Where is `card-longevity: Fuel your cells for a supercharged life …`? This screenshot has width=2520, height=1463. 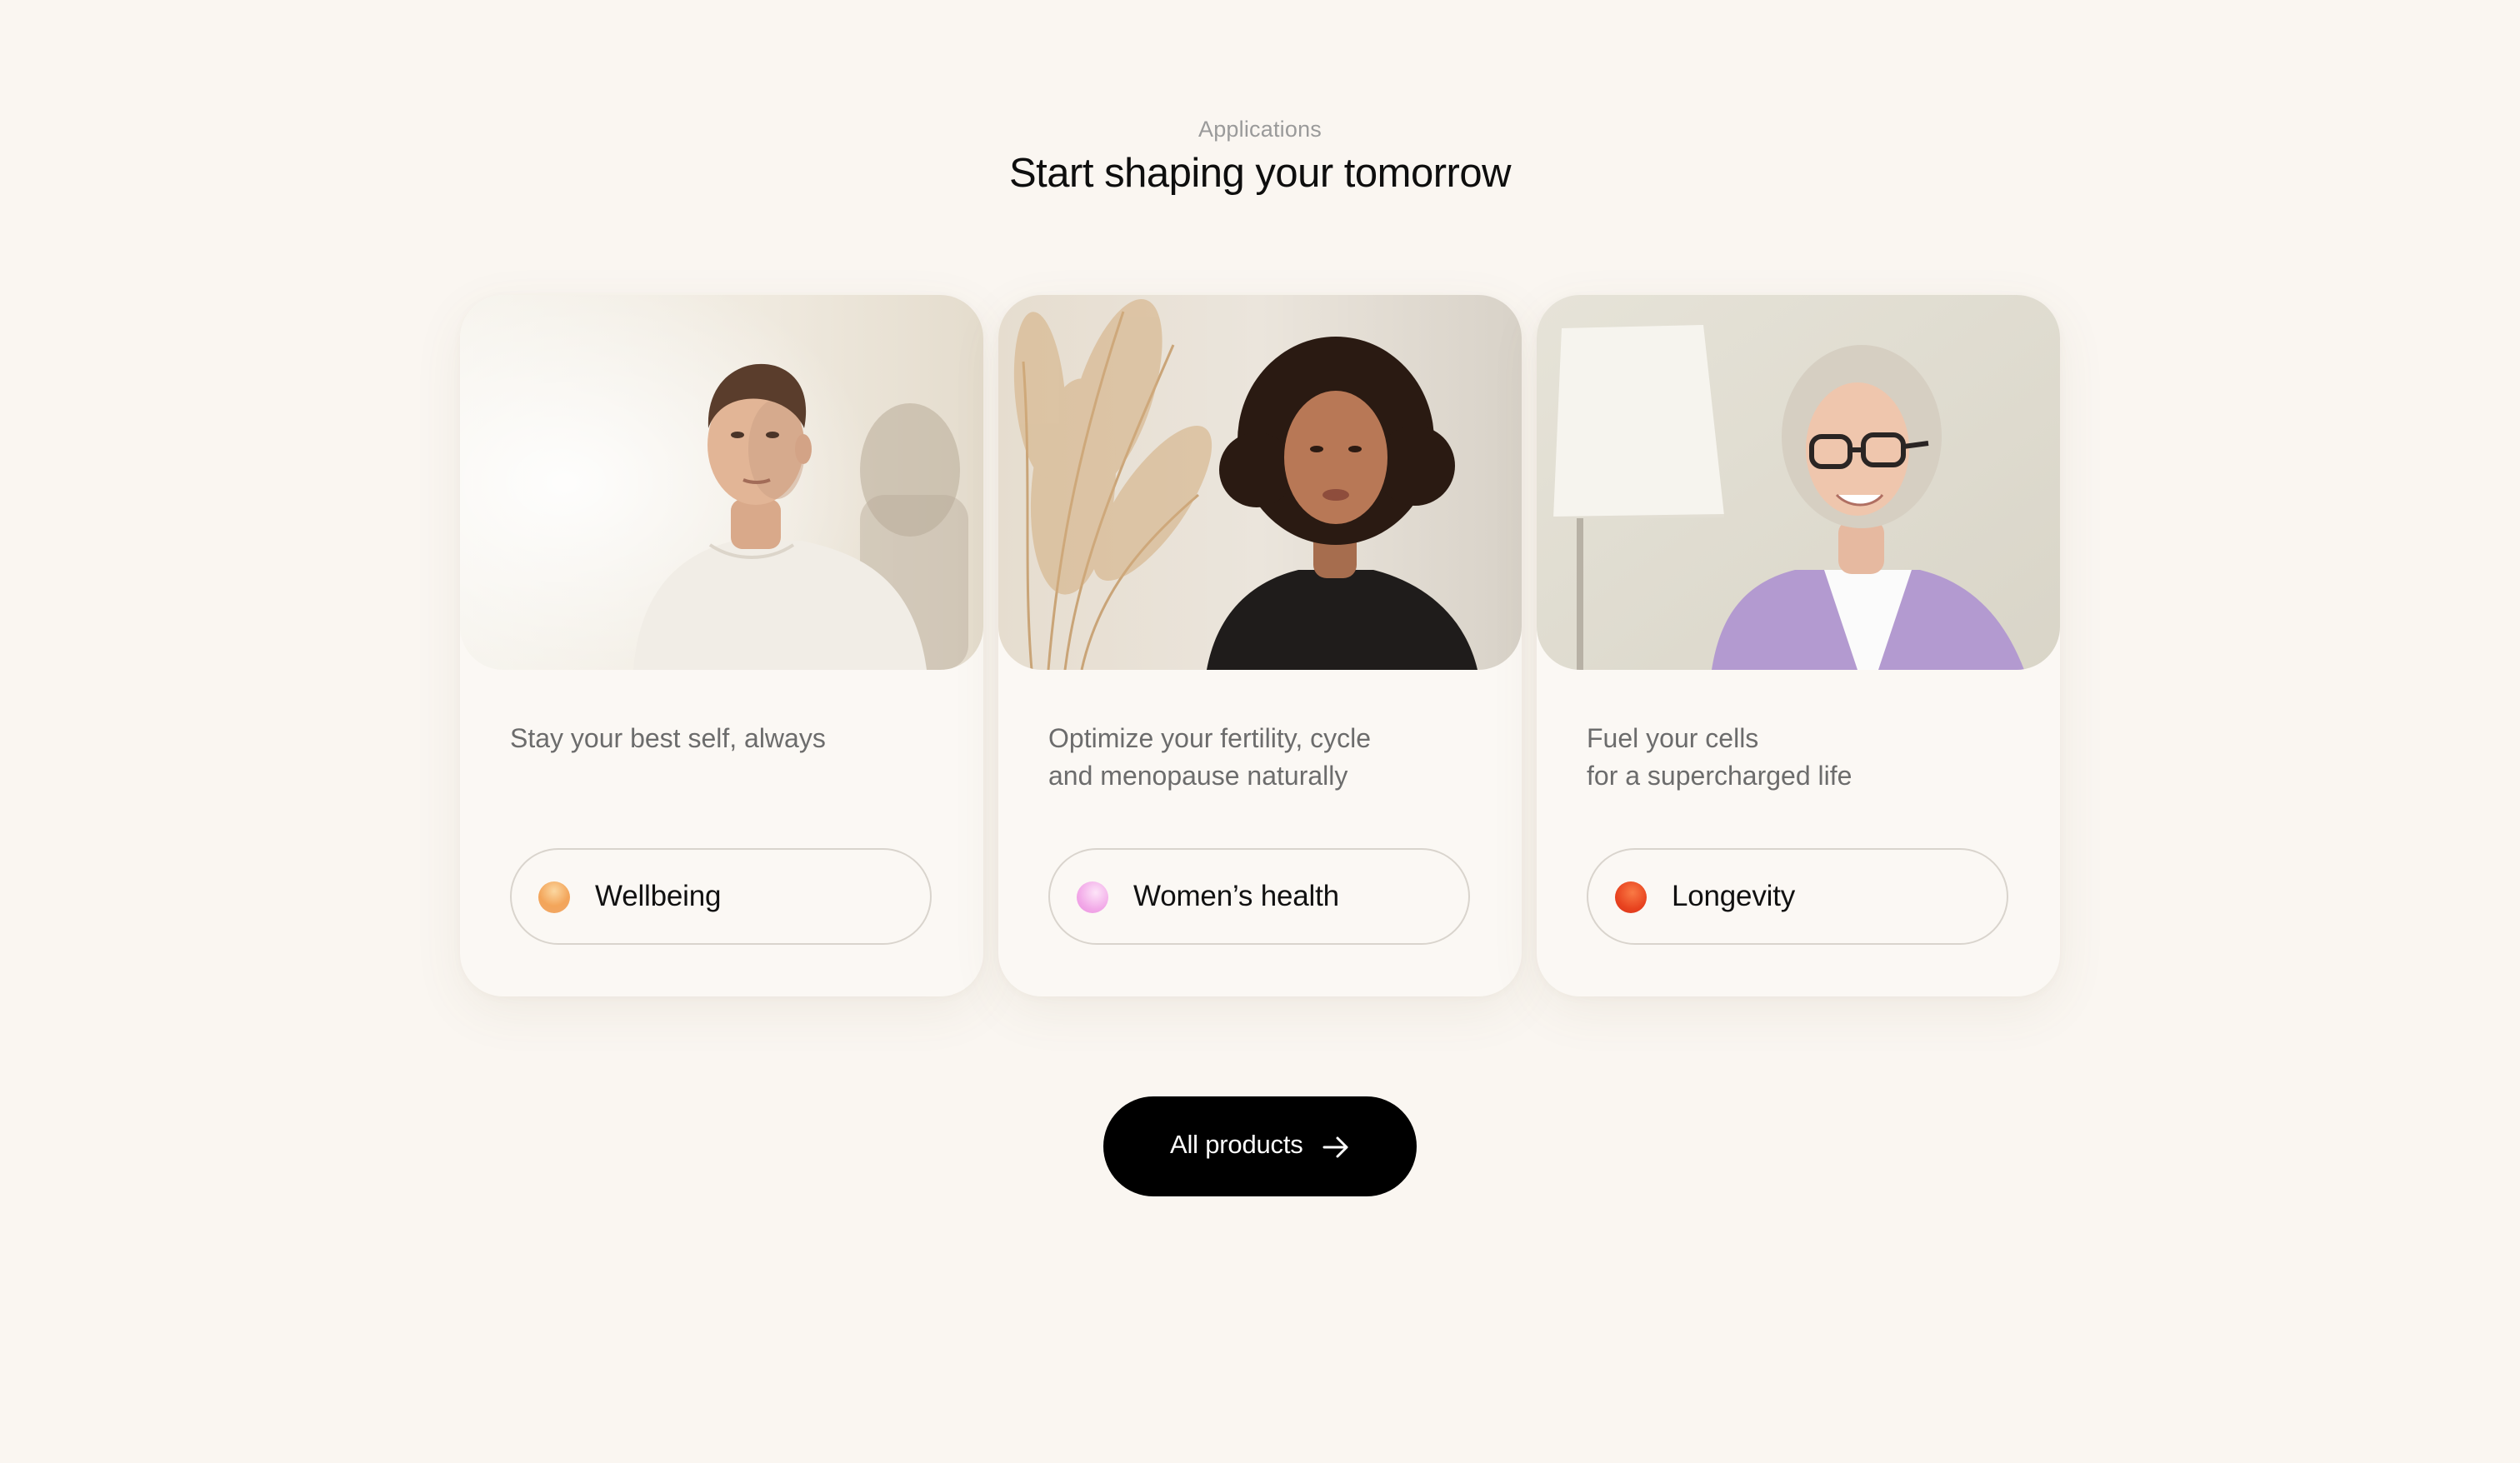 card-longevity: Fuel your cells for a supercharged life … is located at coordinates (1798, 645).